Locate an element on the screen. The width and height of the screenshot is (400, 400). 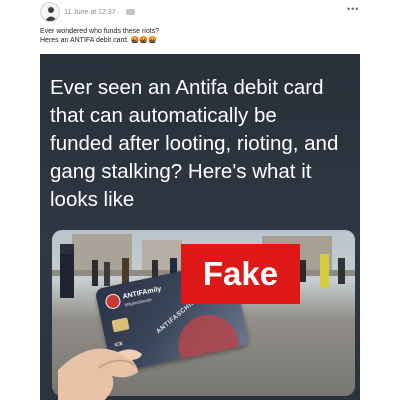
post-text-line: Heres an ANTIFA debit card. 🤬🤬🤬 is located at coordinates (98, 40).